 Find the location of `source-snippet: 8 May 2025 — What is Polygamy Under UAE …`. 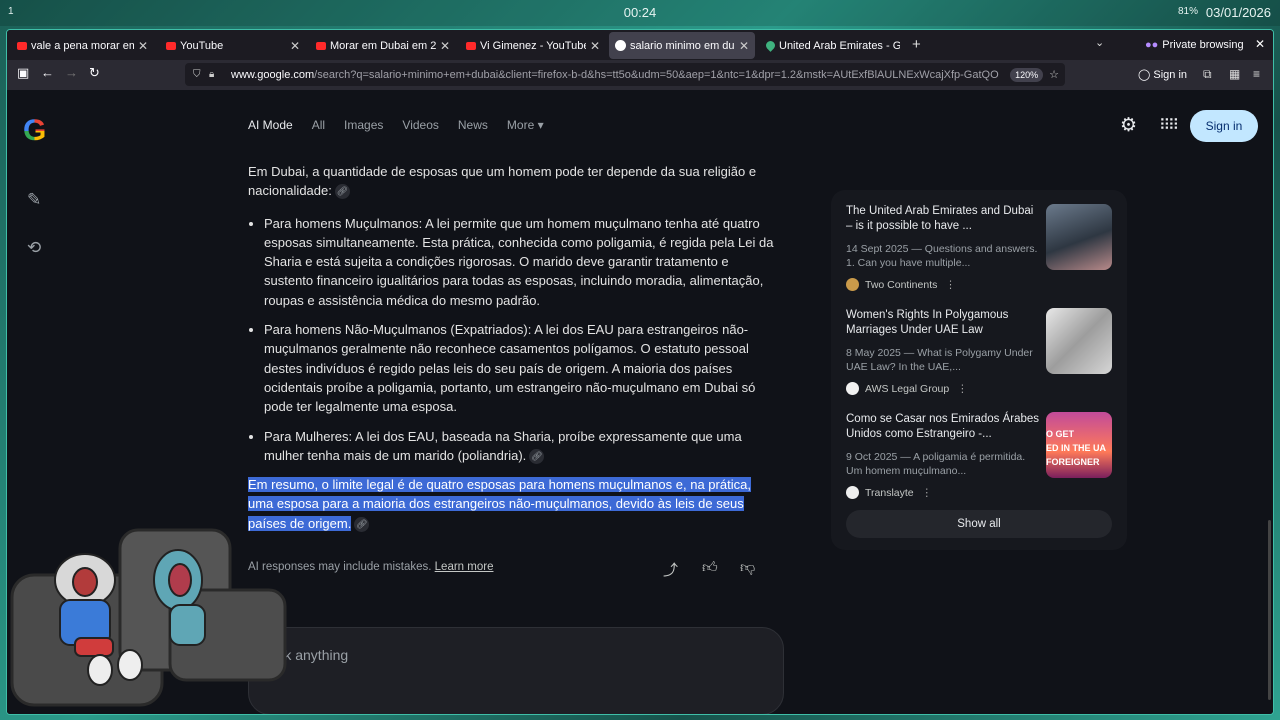

source-snippet: 8 May 2025 — What is Polygamy Under UAE … is located at coordinates (939, 360).